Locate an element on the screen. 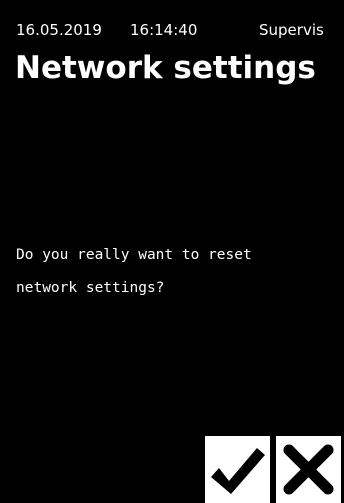 Image resolution: width=344 pixels, height=503 pixels. status-date: 16.05.2019 is located at coordinates (59, 30).